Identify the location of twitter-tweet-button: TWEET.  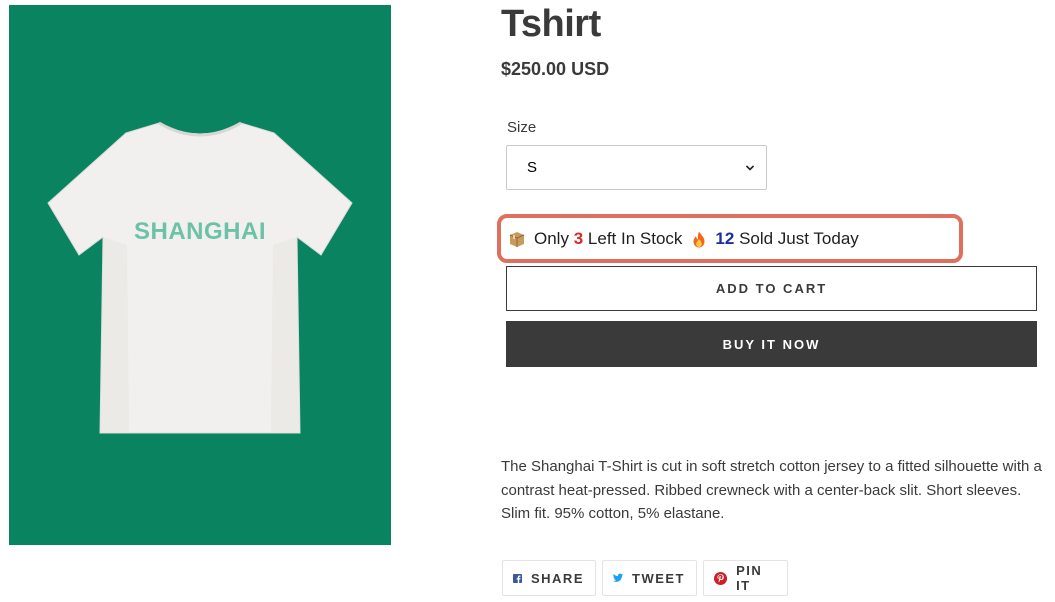
(649, 578).